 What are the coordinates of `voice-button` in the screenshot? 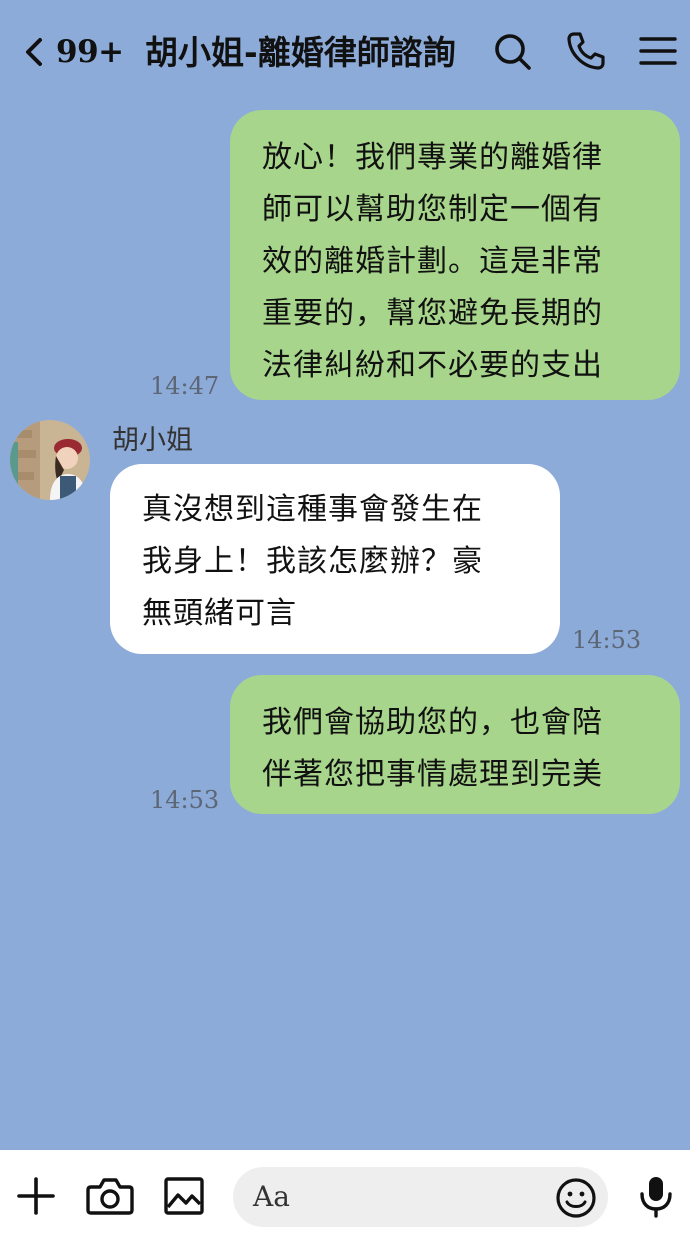 It's located at (656, 1196).